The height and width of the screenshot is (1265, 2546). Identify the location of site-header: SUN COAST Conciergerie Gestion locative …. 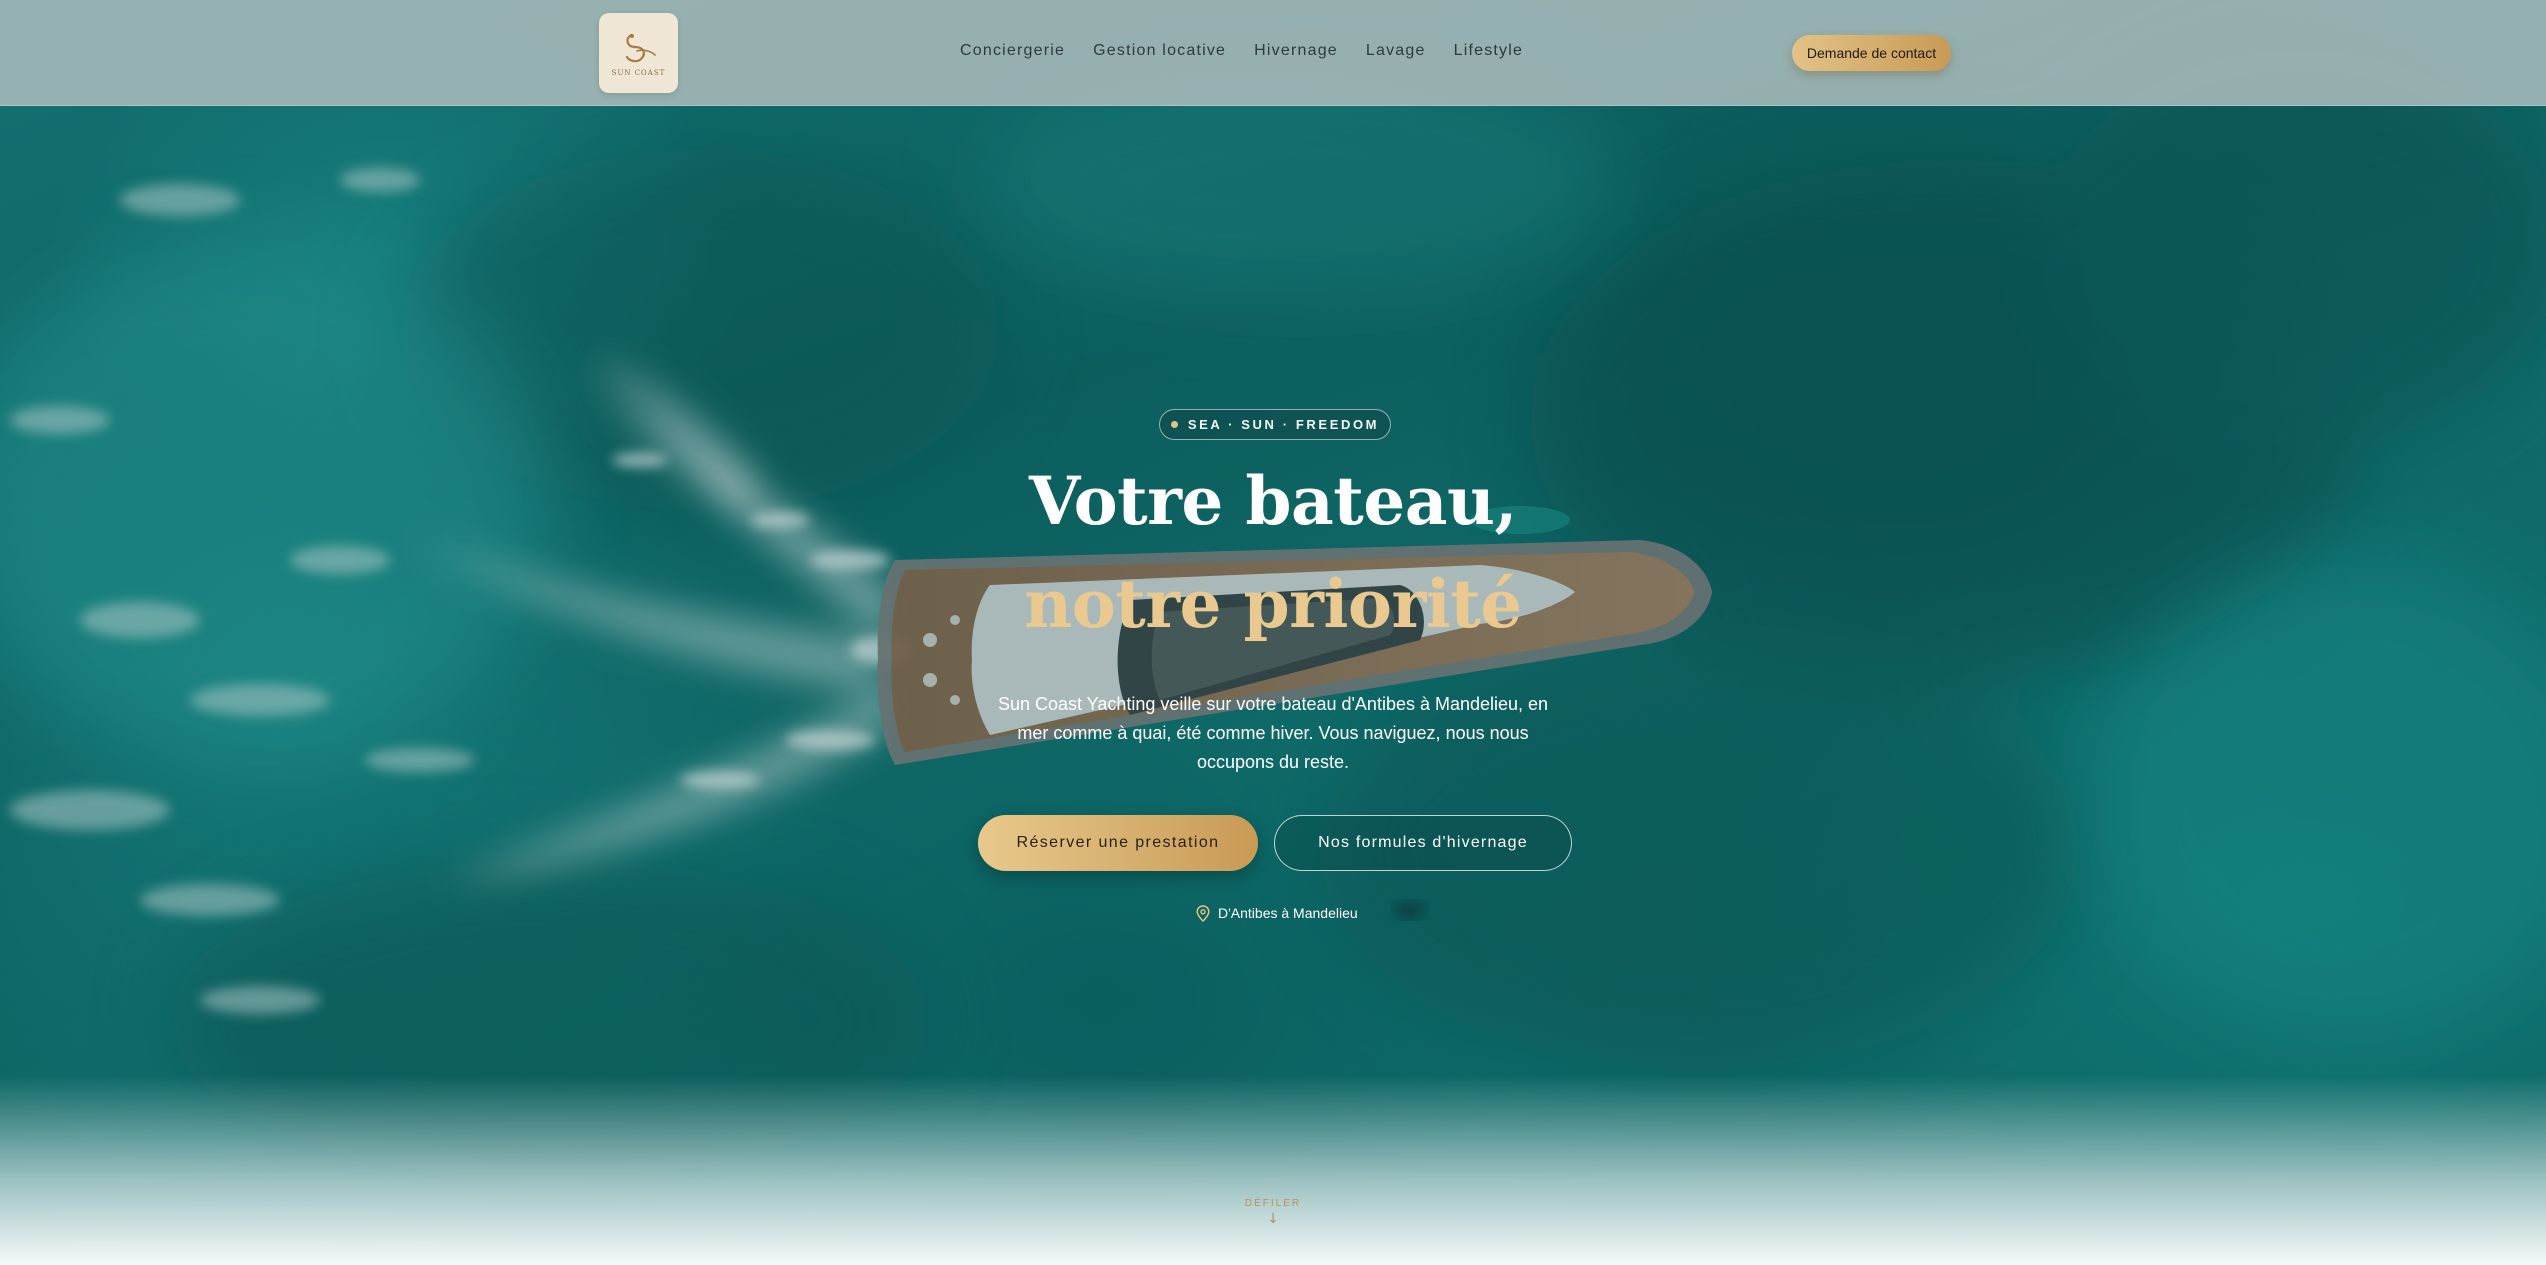
(1273, 53).